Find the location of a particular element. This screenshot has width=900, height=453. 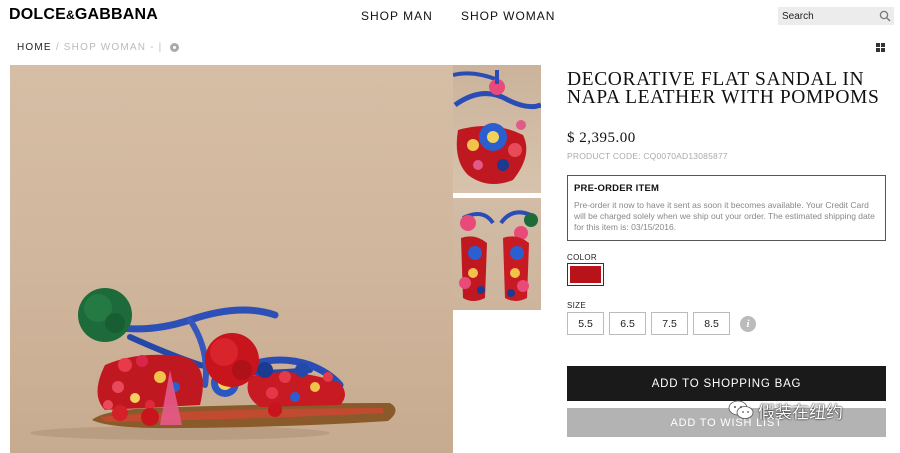

color-label: COLOR is located at coordinates (582, 257).